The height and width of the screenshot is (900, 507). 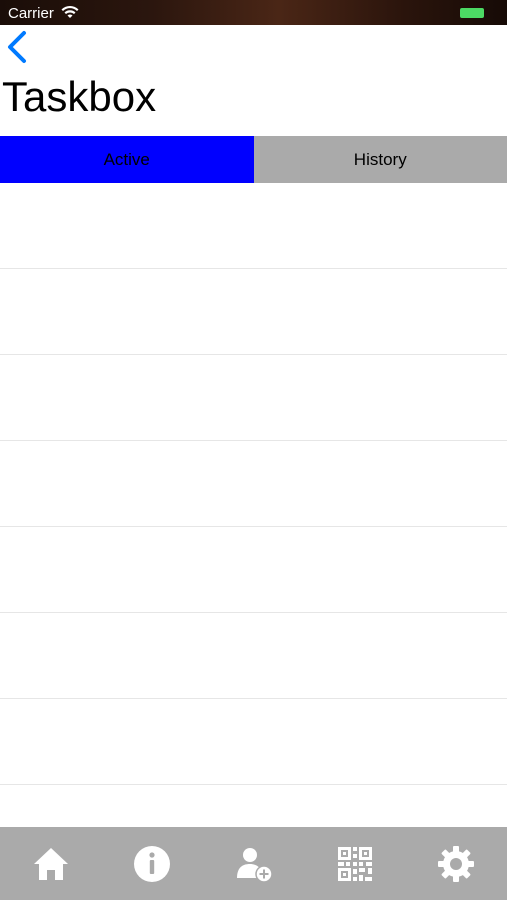 I want to click on nav-bar: Taskbox, so click(x=253, y=80).